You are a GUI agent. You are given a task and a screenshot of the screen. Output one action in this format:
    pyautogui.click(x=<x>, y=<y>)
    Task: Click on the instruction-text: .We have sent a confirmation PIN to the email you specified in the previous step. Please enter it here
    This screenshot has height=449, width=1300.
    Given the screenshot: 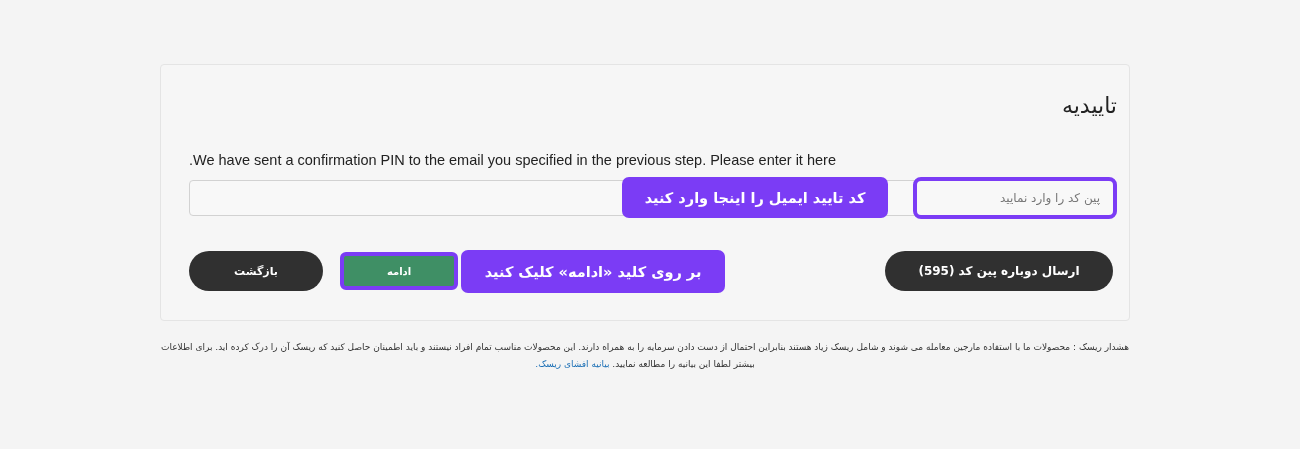 What is the action you would take?
    pyautogui.click(x=513, y=160)
    